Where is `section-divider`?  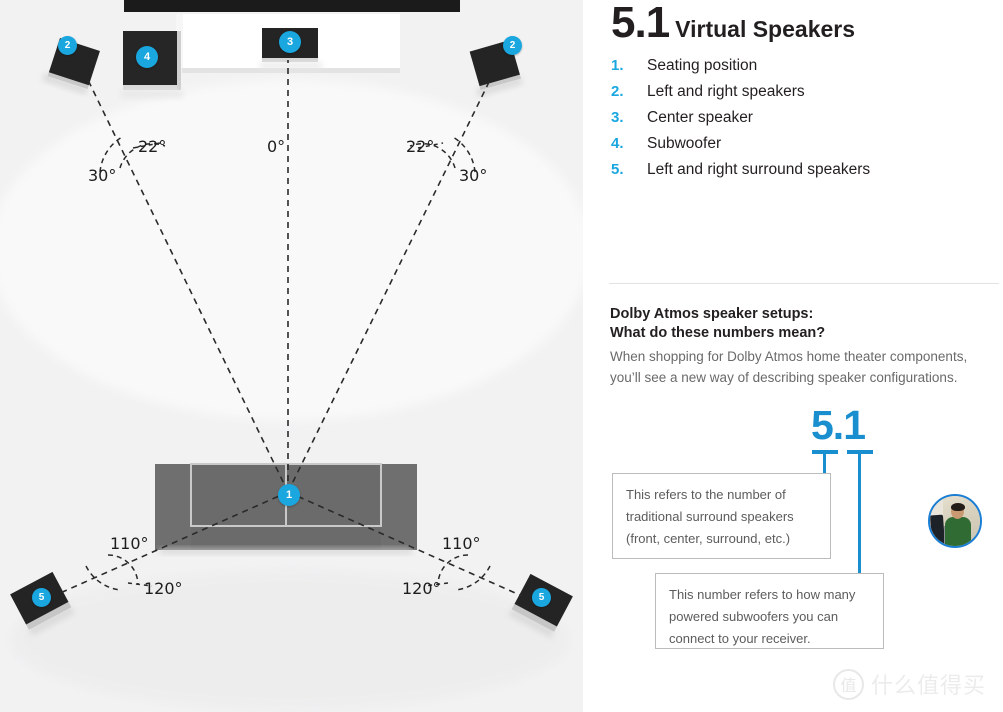
section-divider is located at coordinates (804, 283).